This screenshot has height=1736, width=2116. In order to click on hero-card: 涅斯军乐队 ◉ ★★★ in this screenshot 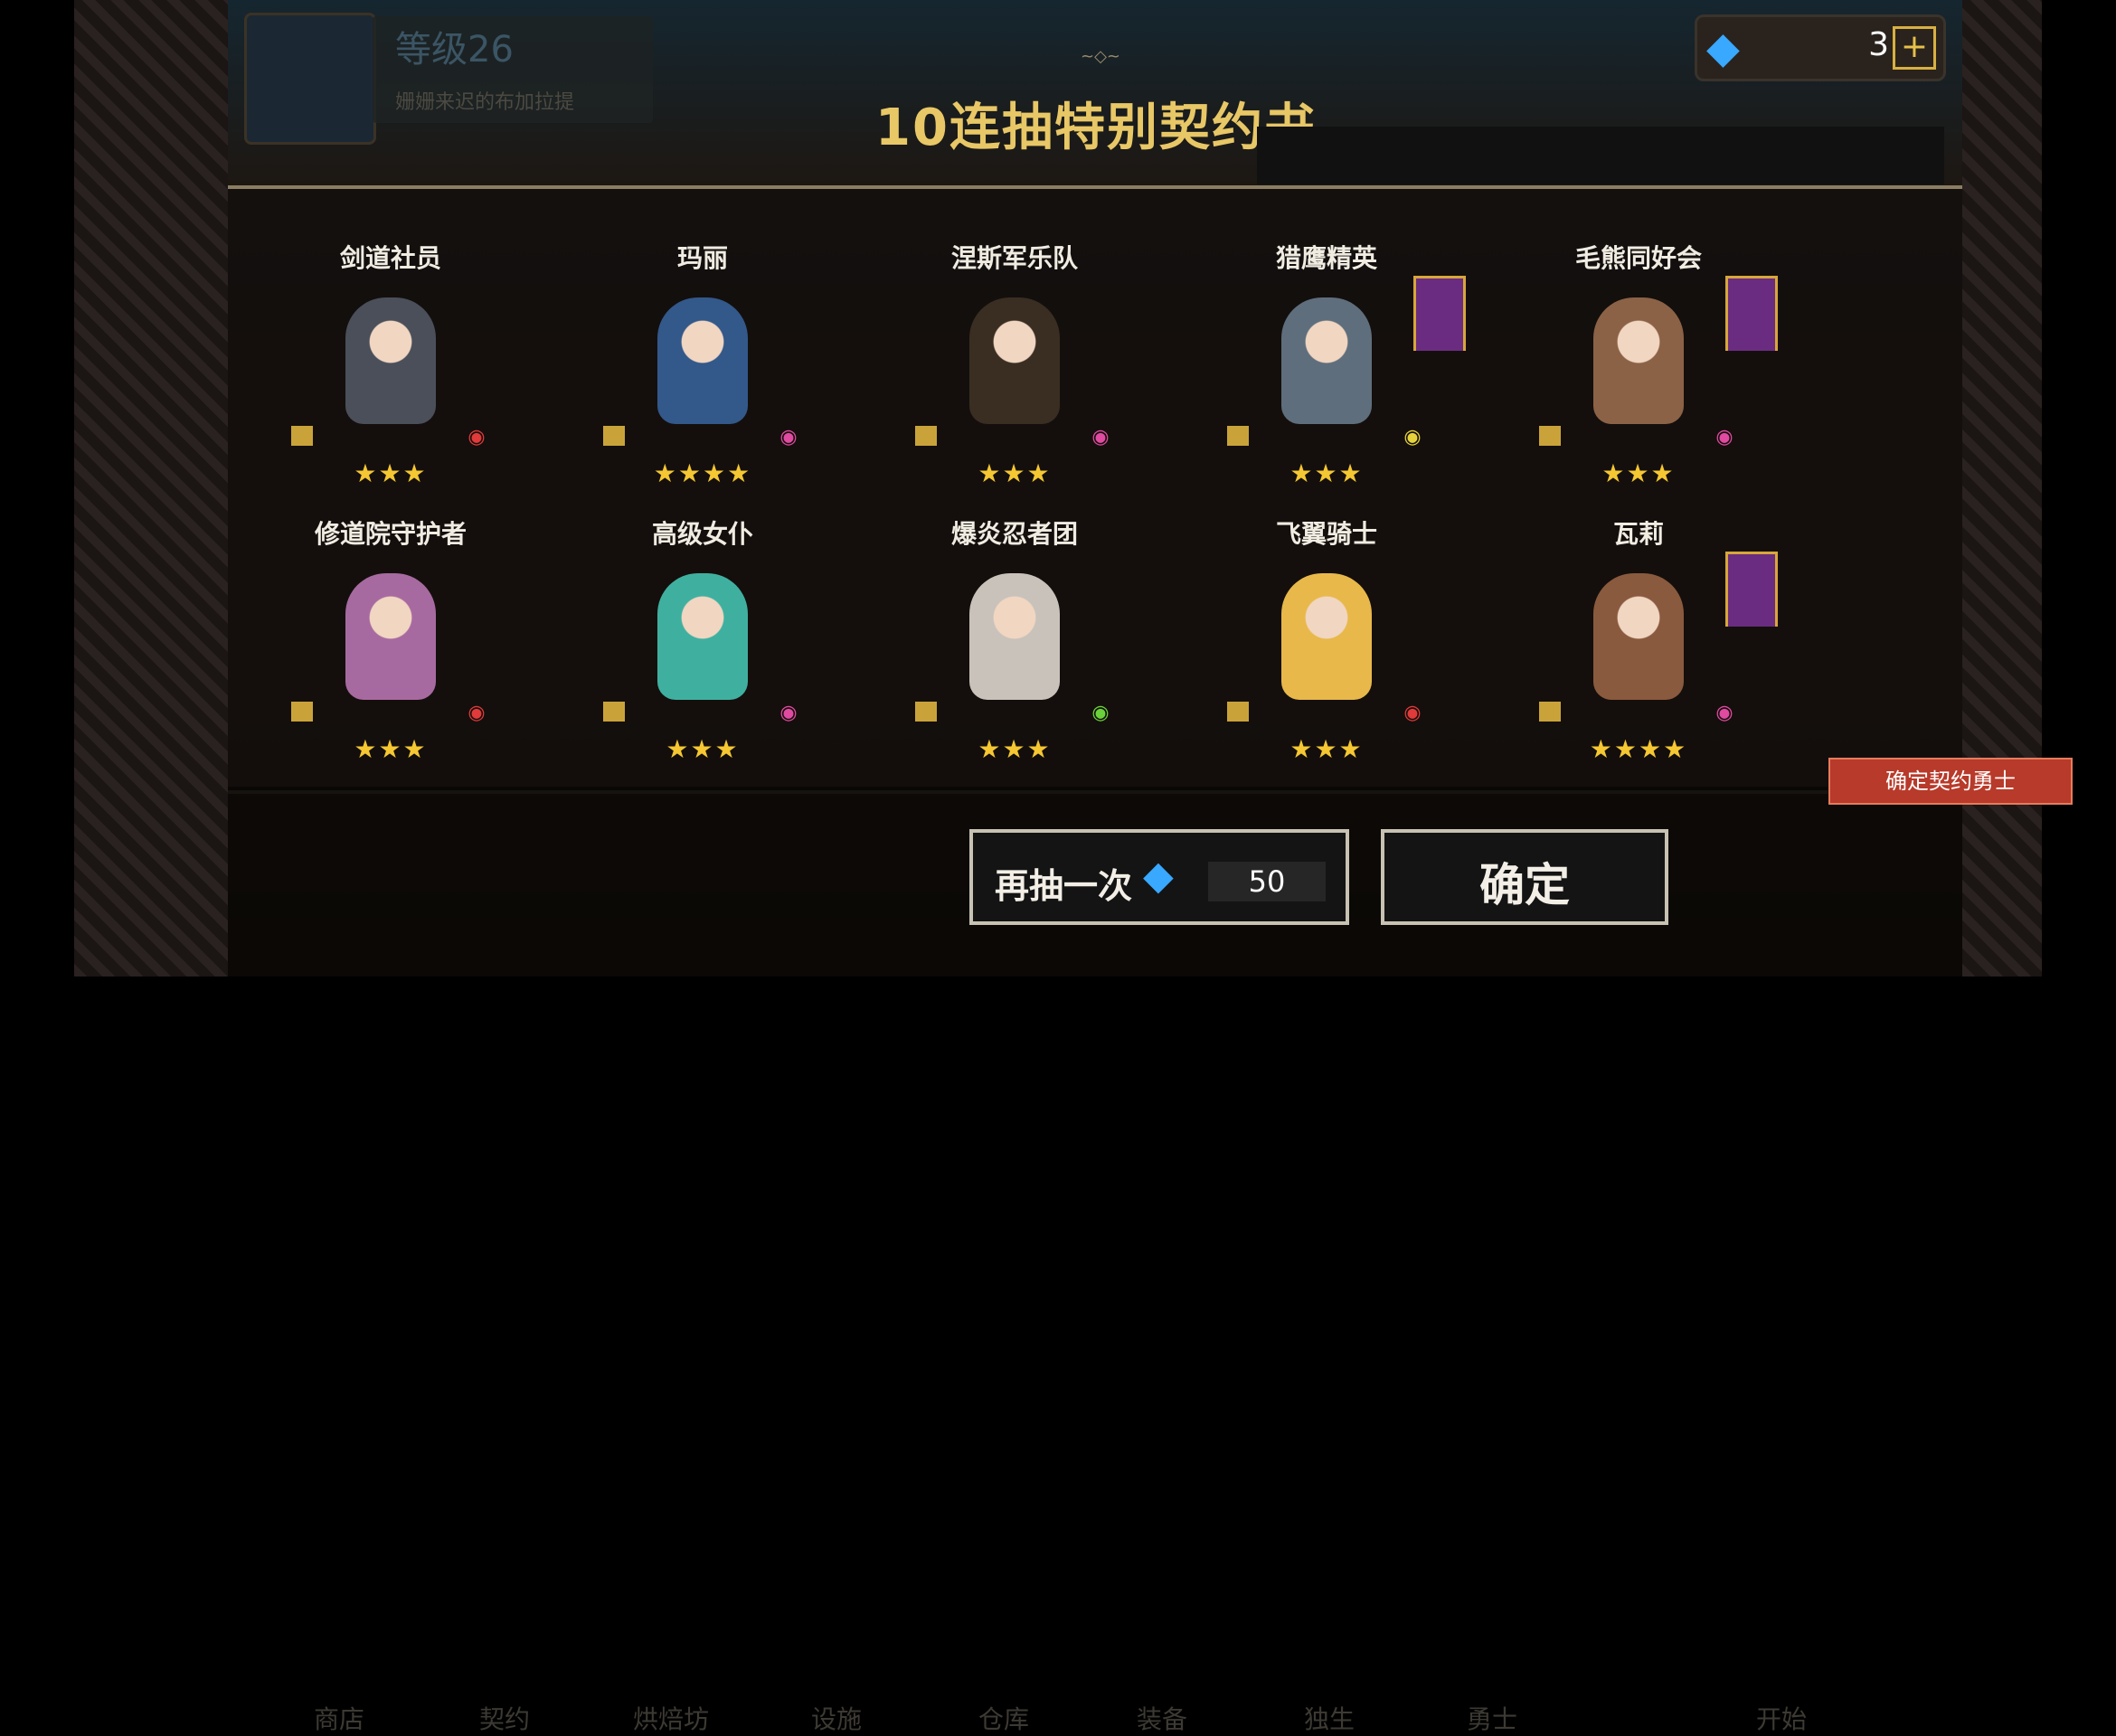, I will do `click(1014, 339)`.